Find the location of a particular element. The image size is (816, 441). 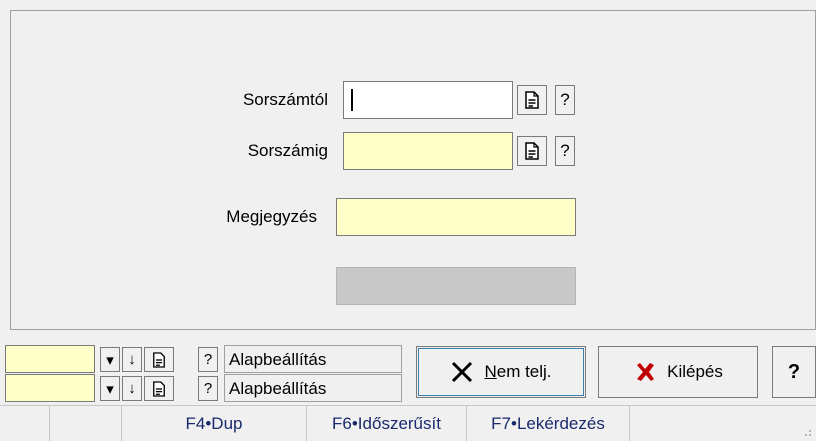

close-x-icon is located at coordinates (462, 372).